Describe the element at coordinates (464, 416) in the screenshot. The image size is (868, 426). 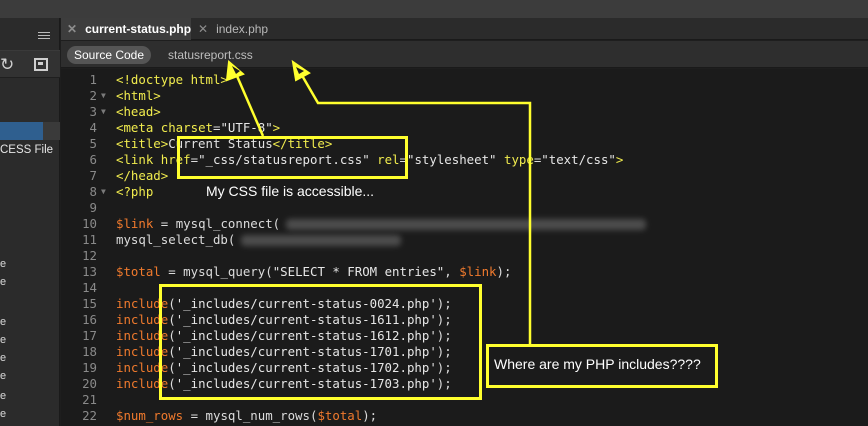
I see `code-line: 22 $num_rows = mysql_num_rows($total);` at that location.